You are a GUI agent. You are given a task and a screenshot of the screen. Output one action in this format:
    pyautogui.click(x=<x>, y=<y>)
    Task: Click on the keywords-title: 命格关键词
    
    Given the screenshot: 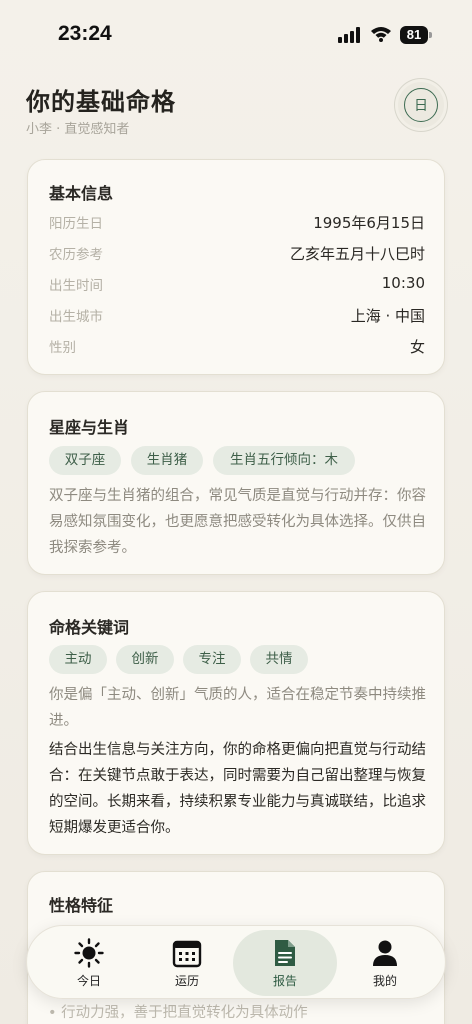 What is the action you would take?
    pyautogui.click(x=89, y=627)
    